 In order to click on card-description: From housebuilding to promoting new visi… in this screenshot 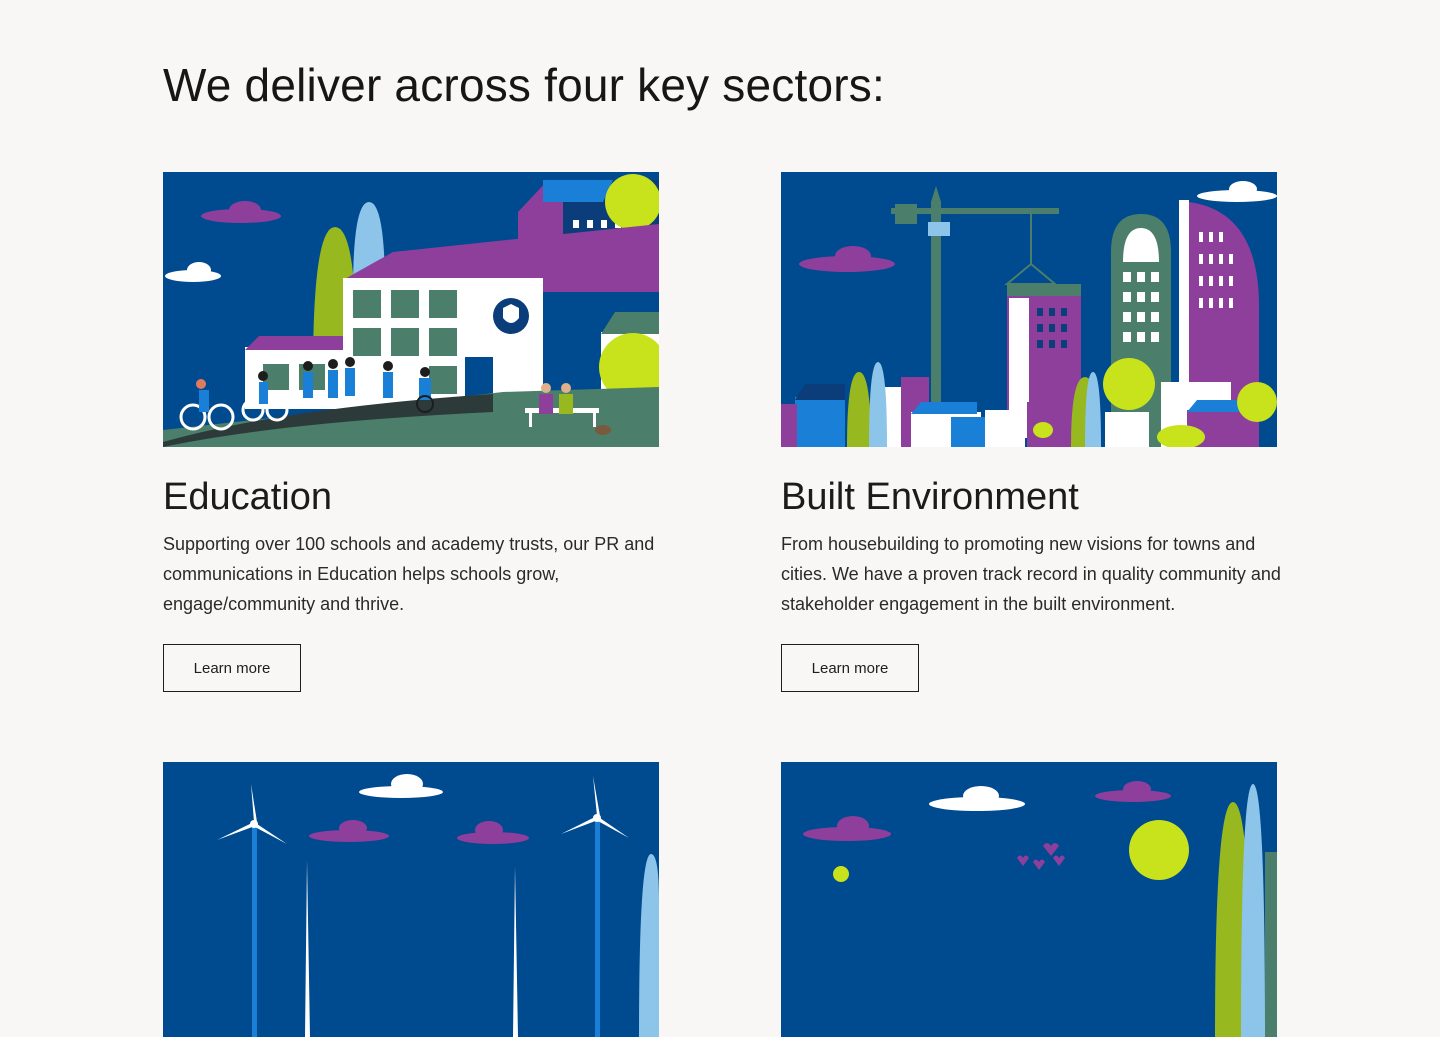, I will do `click(1031, 573)`.